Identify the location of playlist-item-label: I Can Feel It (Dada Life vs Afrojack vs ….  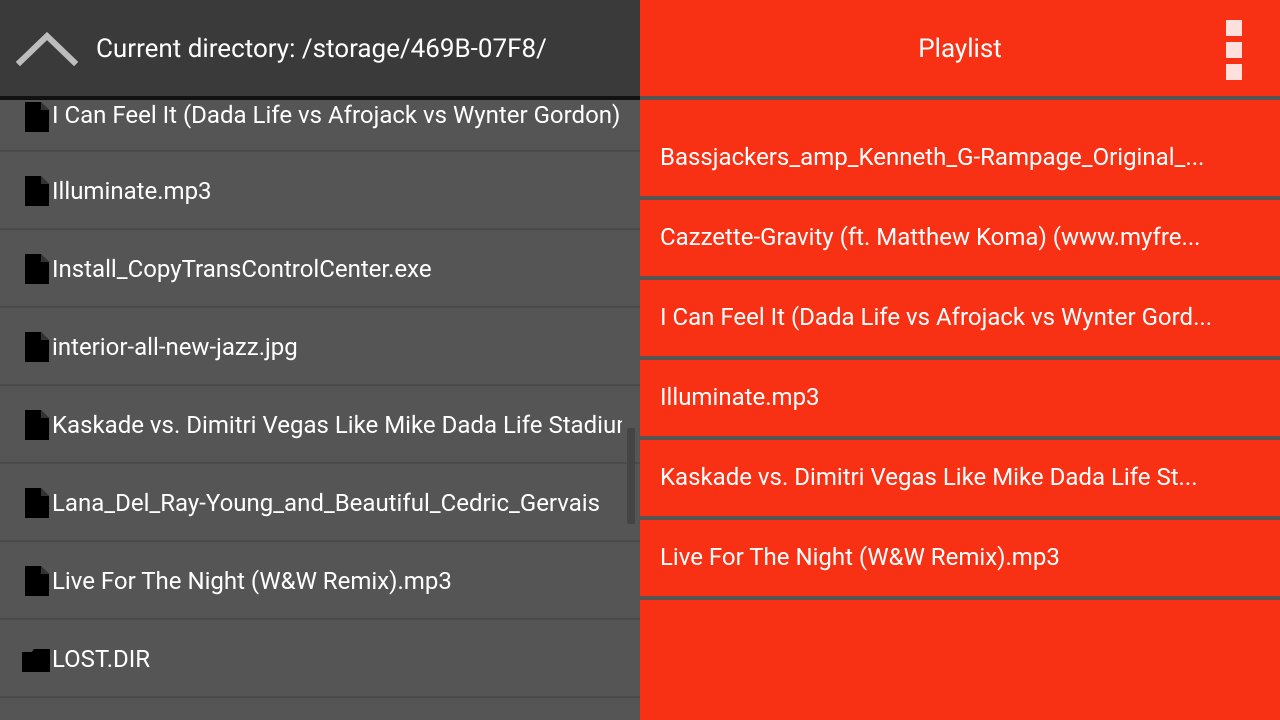
(936, 317).